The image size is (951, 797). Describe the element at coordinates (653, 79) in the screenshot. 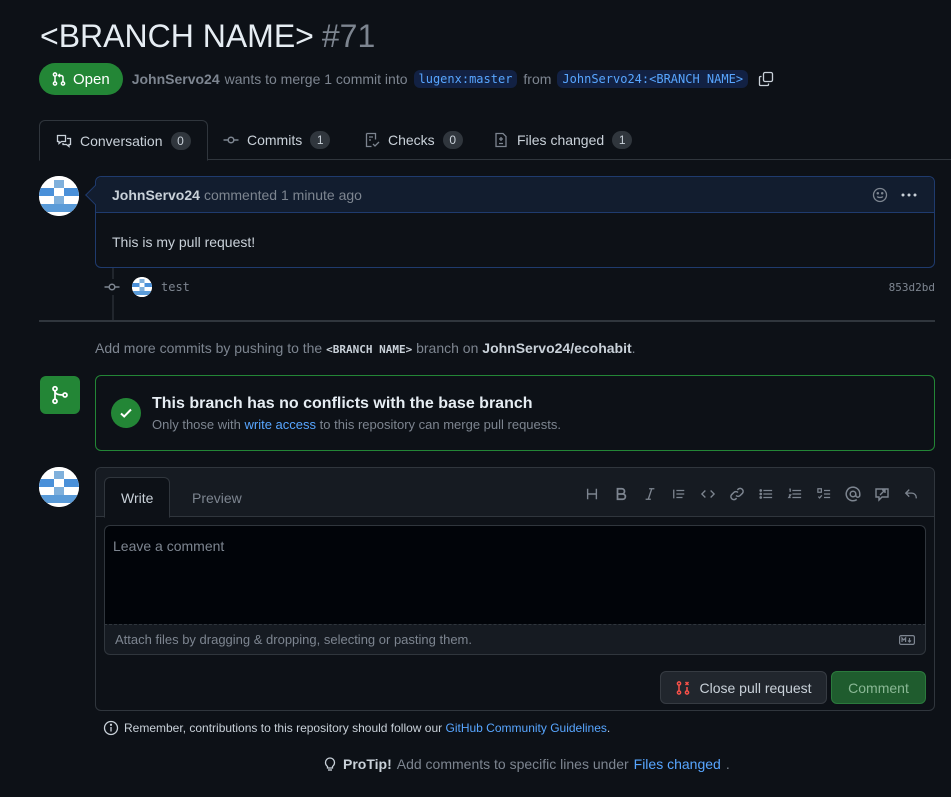

I see `head-branch-ref: JohnServo24:<BRANCH NAME>` at that location.